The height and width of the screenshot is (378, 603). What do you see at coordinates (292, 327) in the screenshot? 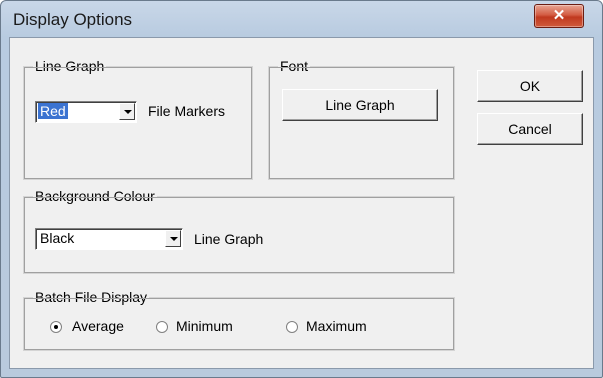
I see `maximum-radio` at bounding box center [292, 327].